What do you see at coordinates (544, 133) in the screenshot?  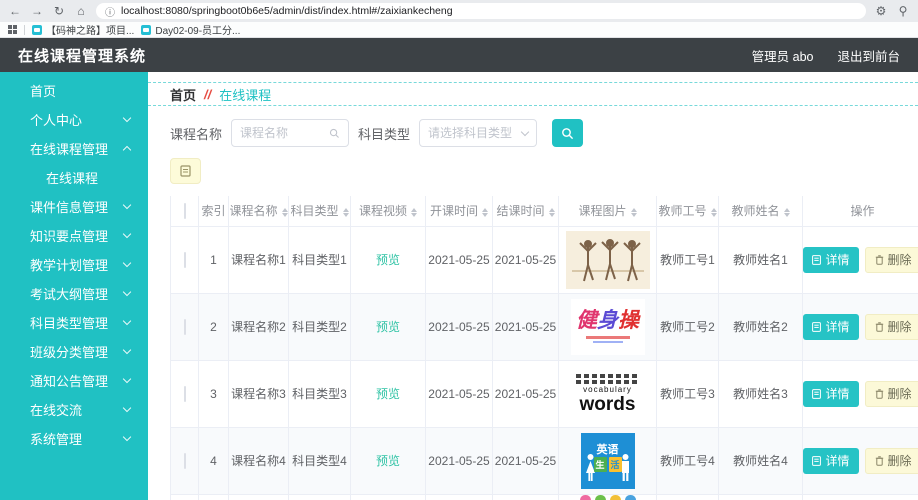 I see `search-form: 课程名称 科目类型` at bounding box center [544, 133].